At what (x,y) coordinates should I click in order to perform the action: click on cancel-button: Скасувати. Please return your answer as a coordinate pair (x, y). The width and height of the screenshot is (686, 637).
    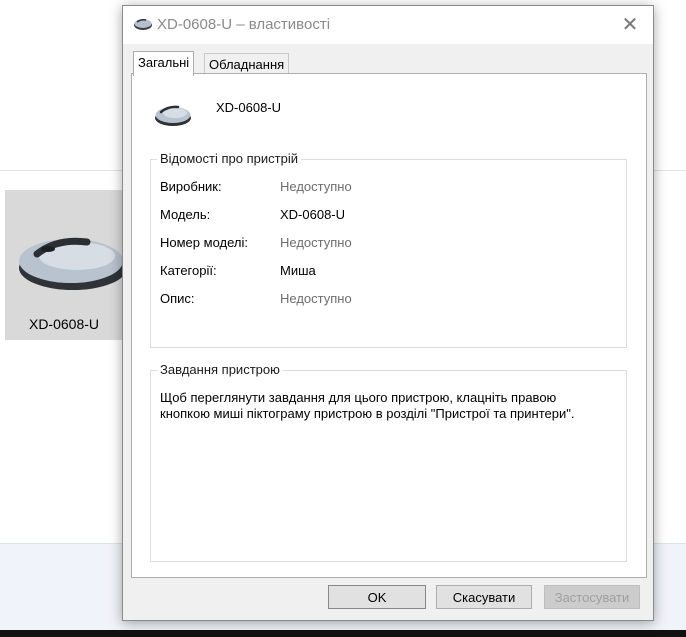
    Looking at the image, I should click on (484, 597).